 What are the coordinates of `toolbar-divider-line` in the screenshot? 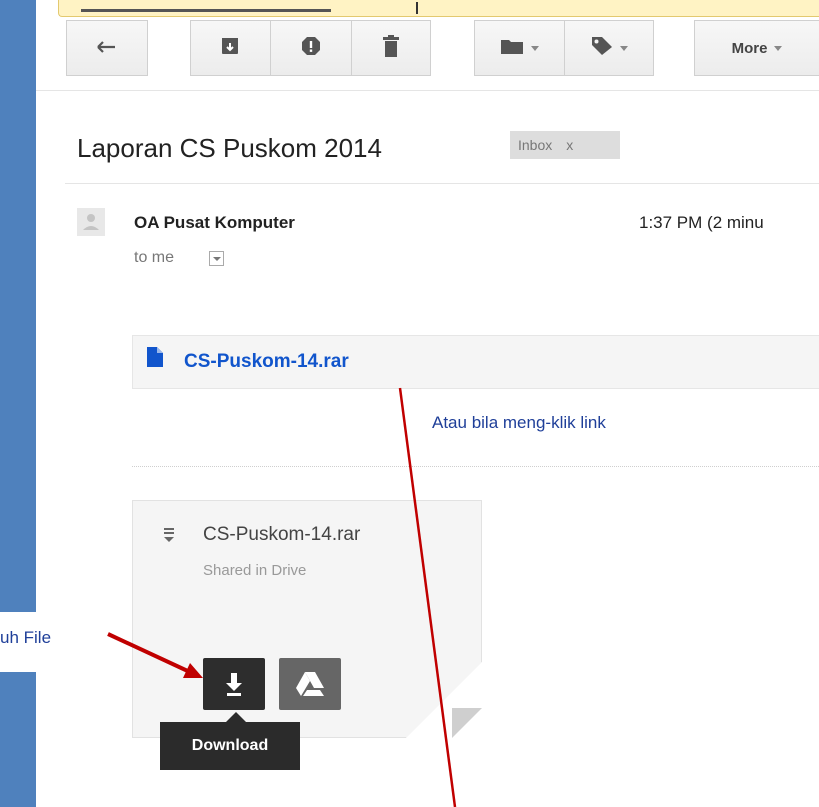 It's located at (427, 90).